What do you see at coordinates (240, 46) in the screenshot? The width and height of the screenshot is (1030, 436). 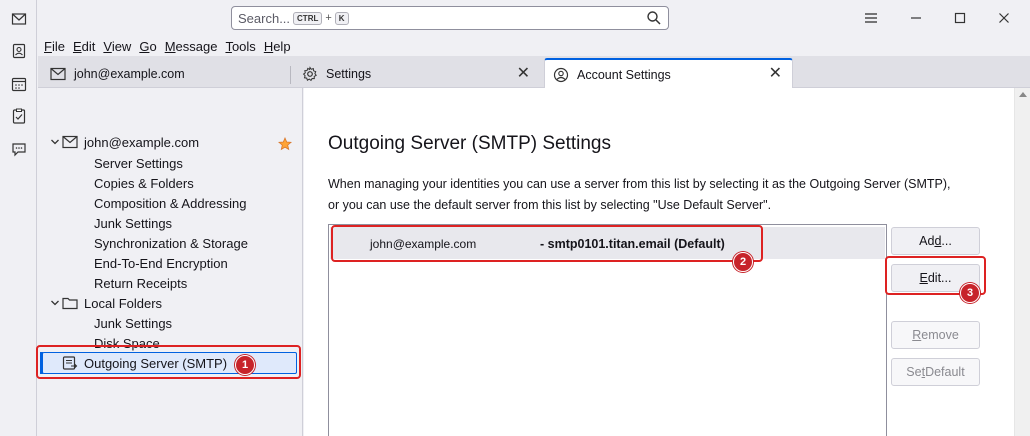 I see `menu-tools: Tools` at bounding box center [240, 46].